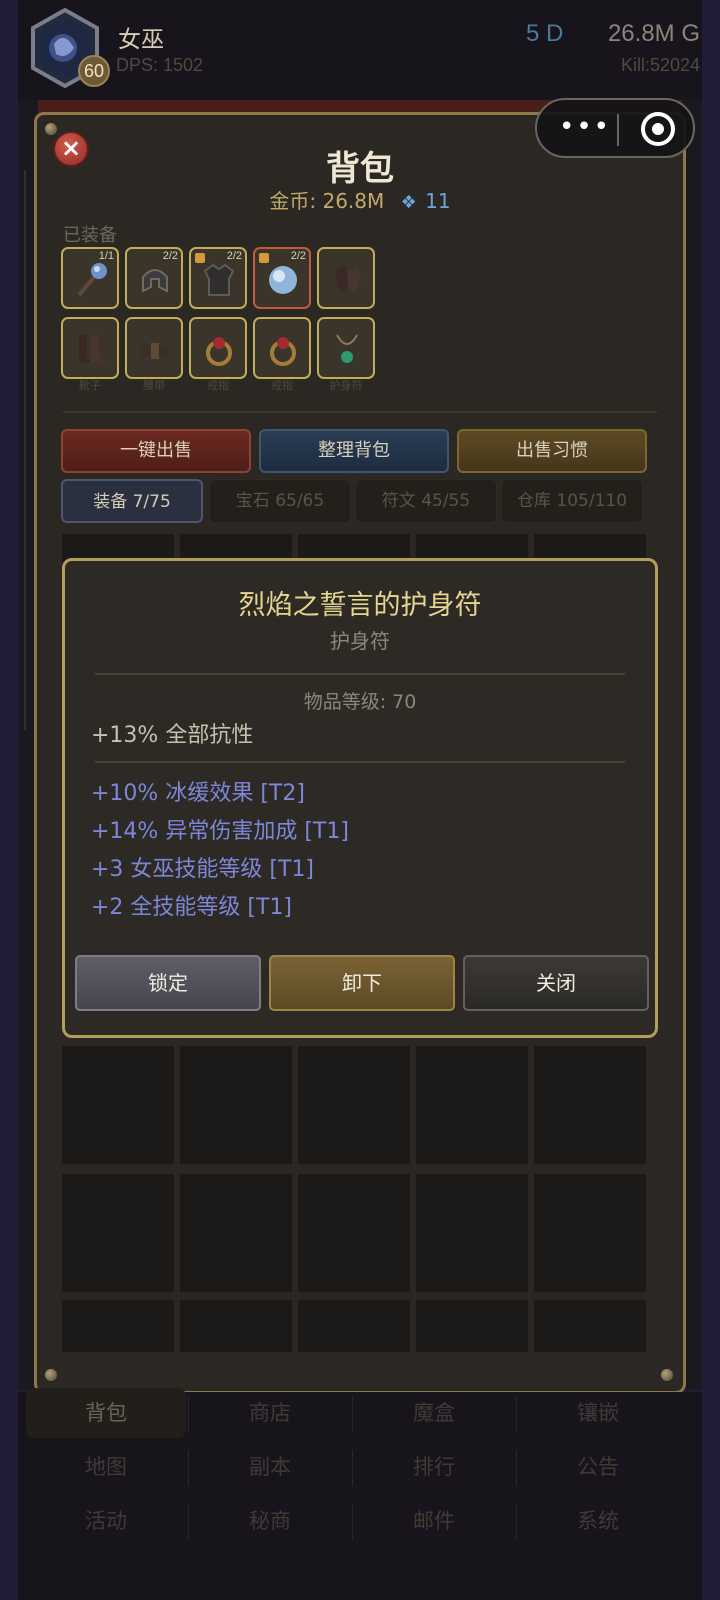  Describe the element at coordinates (92, 349) in the screenshot. I see `boots-icon` at that location.